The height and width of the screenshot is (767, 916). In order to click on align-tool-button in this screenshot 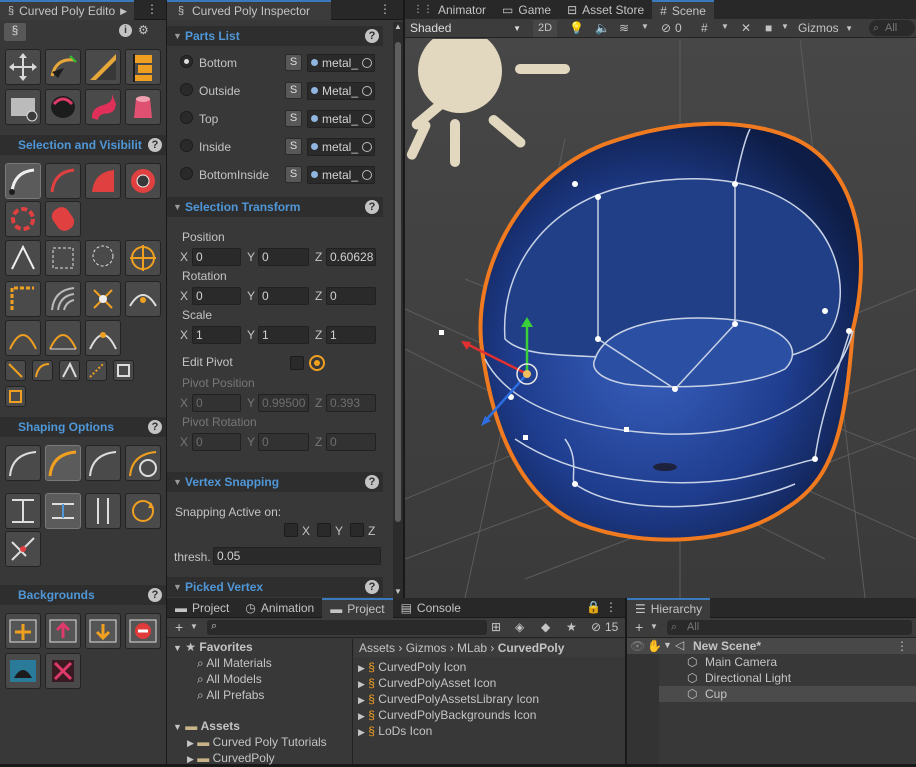, I will do `click(143, 67)`.